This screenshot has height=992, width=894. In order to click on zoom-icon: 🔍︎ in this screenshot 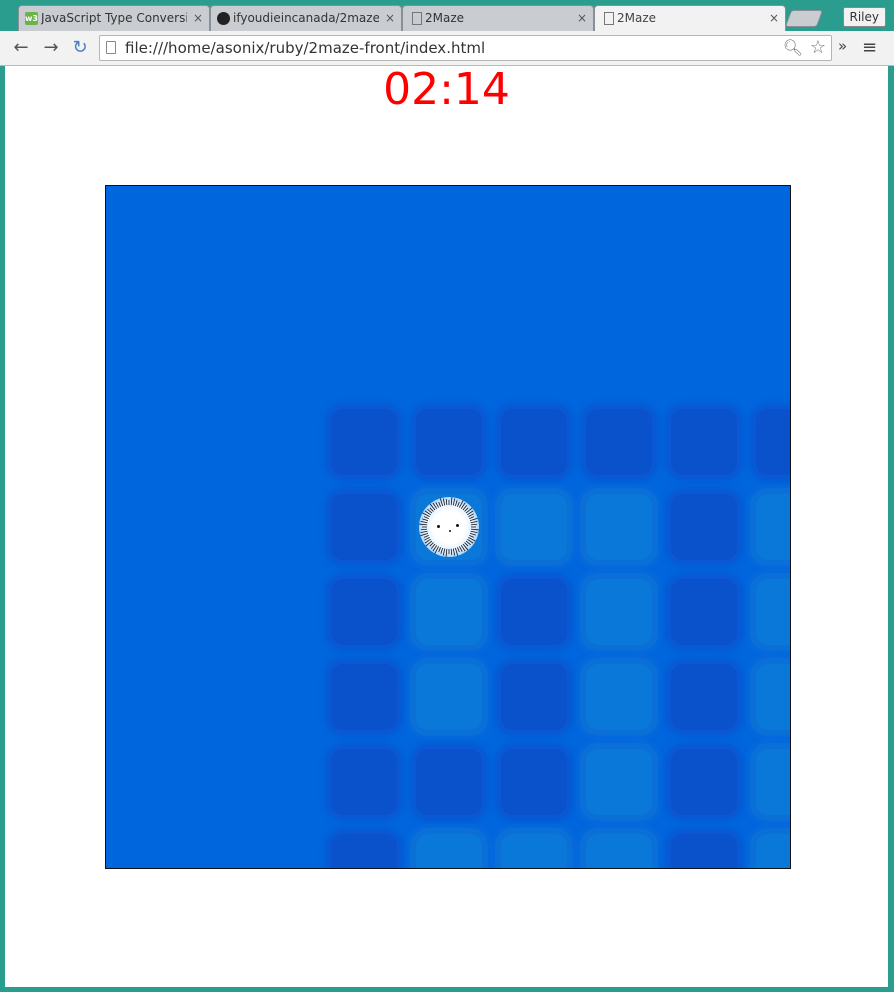, I will do `click(793, 47)`.